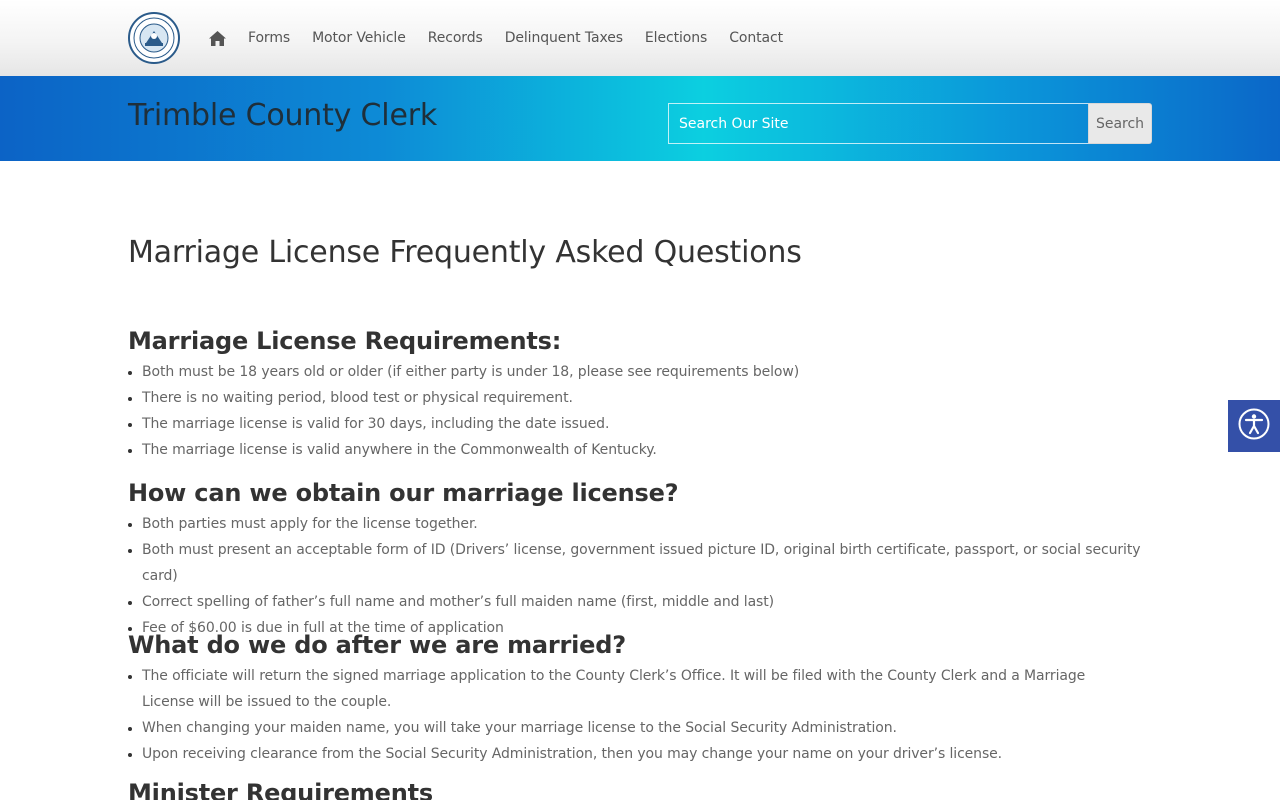 This screenshot has height=800, width=1280. I want to click on home-icon, so click(218, 38).